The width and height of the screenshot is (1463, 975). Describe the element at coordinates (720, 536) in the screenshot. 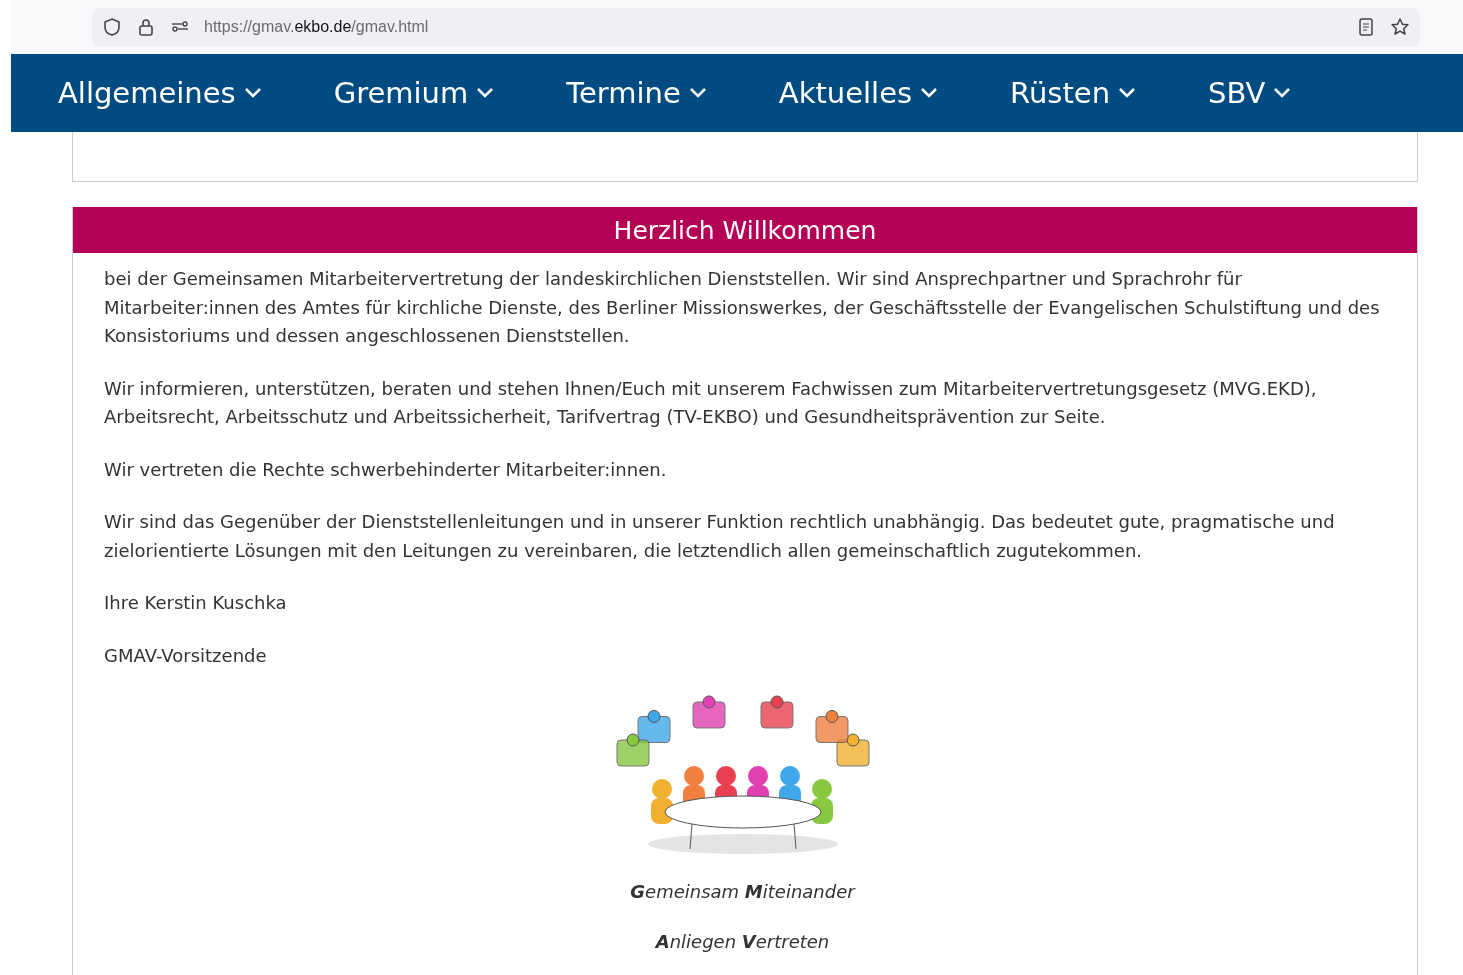

I see `paragraph-text: Wir sind das Gegenüber der Dienststellenleitungen und in unserer Funktion rechtlich unabhängig. Das bedeutet gute, pragmatische und zielorientierte Lösungen mit den Leitungen zu vereinbaren, die letztendlich allen gemeinschaftlich zugutekommen.` at that location.